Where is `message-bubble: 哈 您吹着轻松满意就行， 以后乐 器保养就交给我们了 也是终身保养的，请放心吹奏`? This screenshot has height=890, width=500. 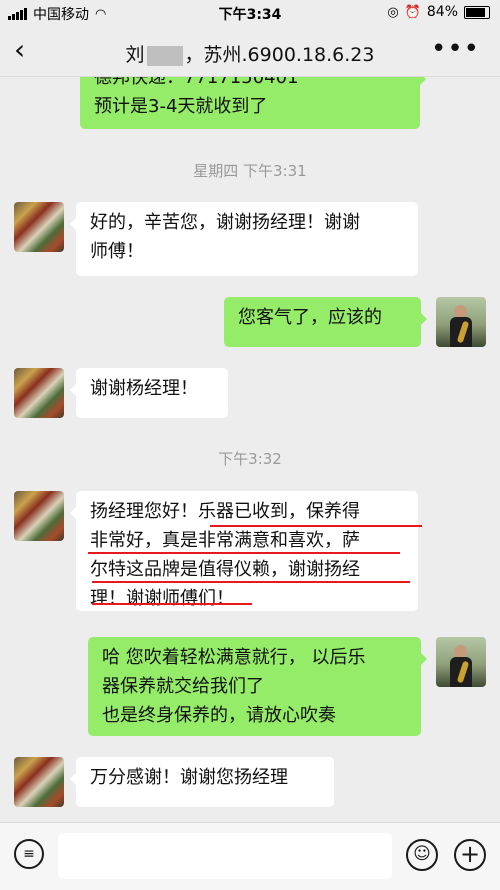
message-bubble: 哈 您吹着轻松满意就行， 以后乐 器保养就交给我们了 也是终身保养的，请放心吹奏 is located at coordinates (257, 686).